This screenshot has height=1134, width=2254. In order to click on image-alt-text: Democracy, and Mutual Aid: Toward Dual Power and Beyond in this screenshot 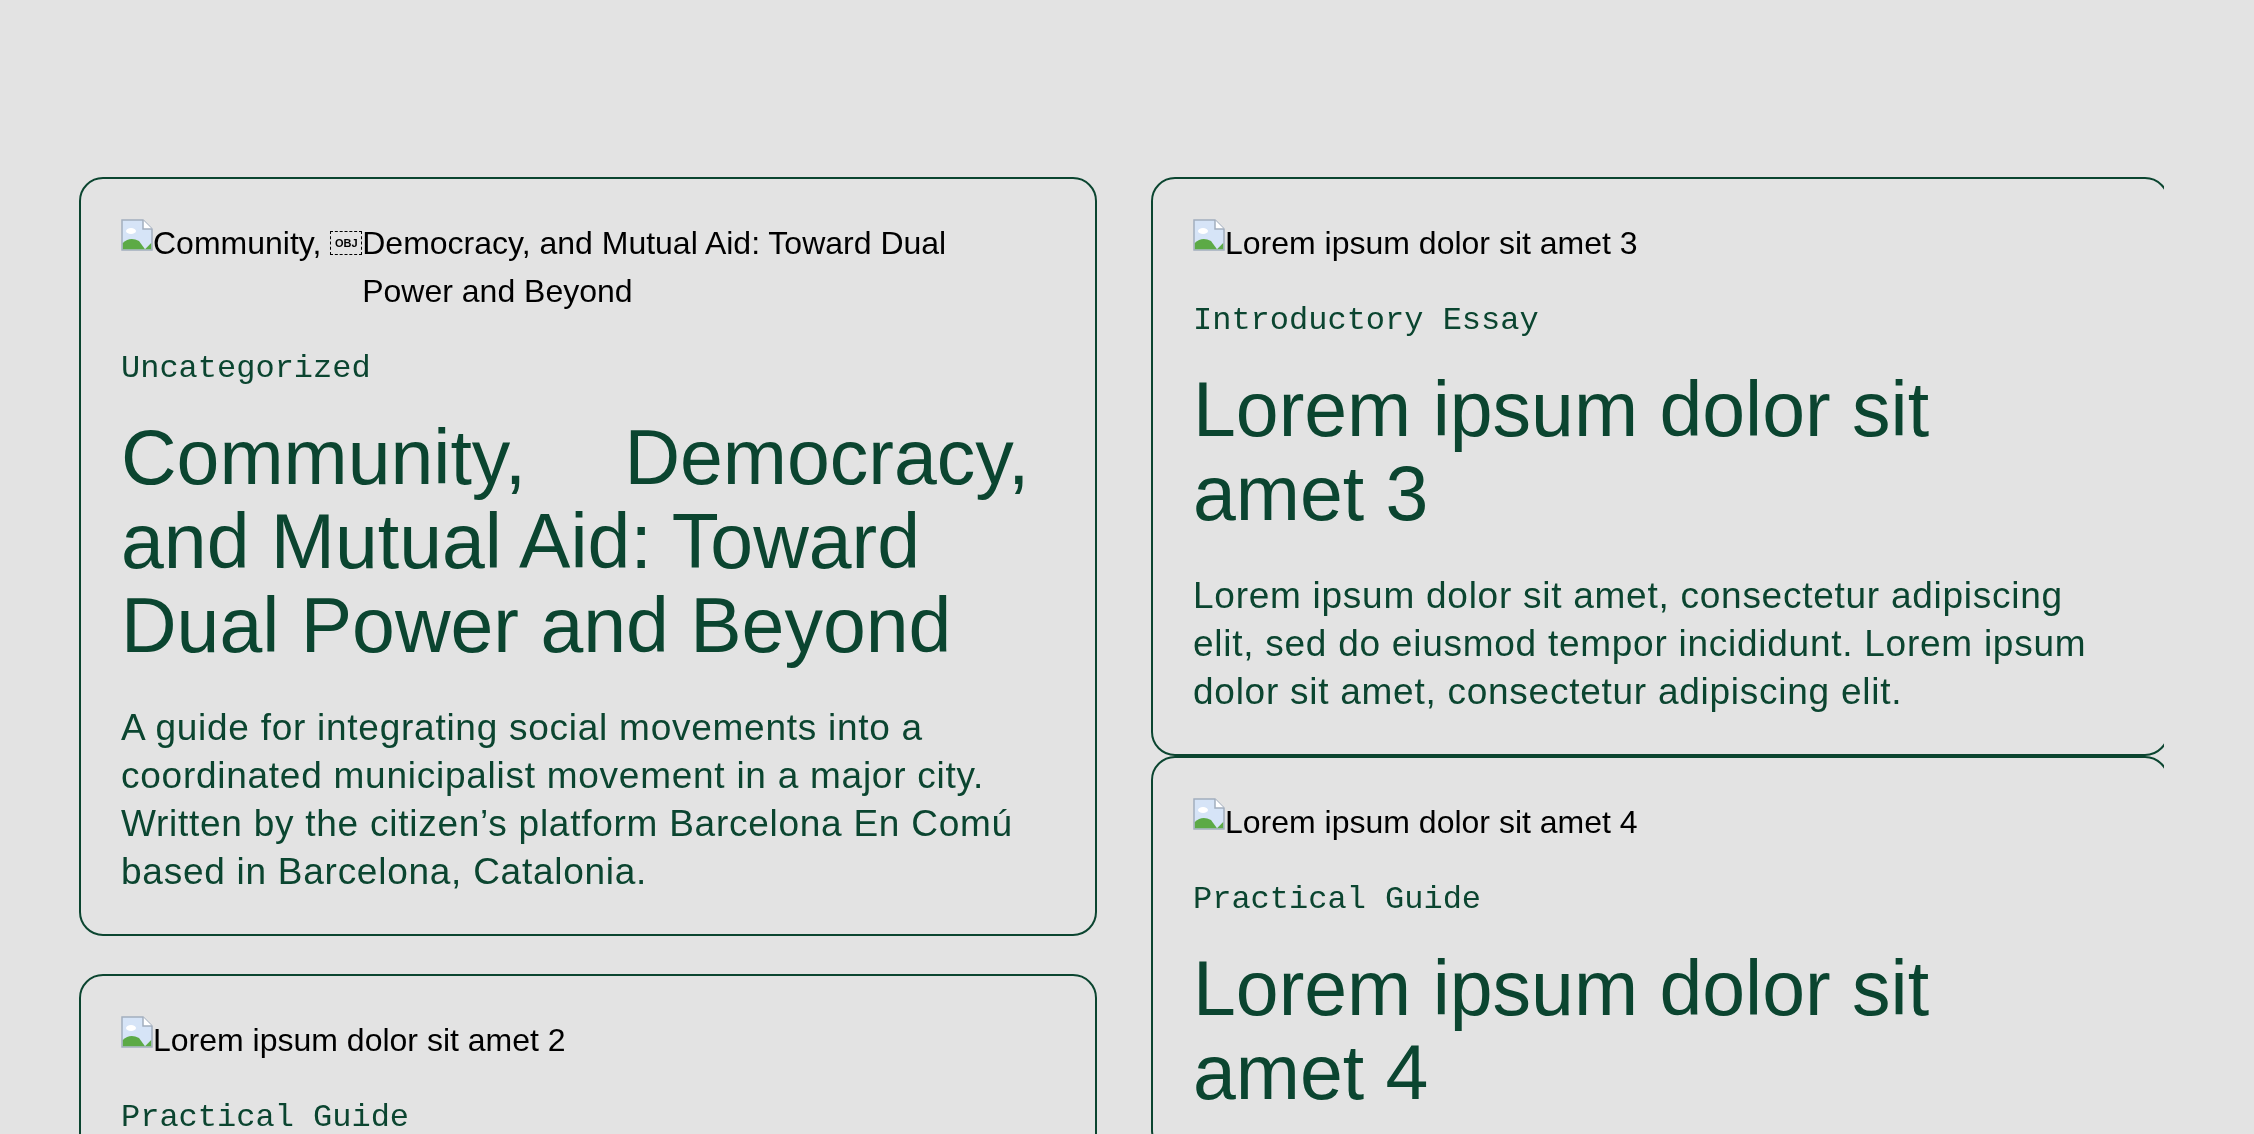, I will do `click(655, 267)`.